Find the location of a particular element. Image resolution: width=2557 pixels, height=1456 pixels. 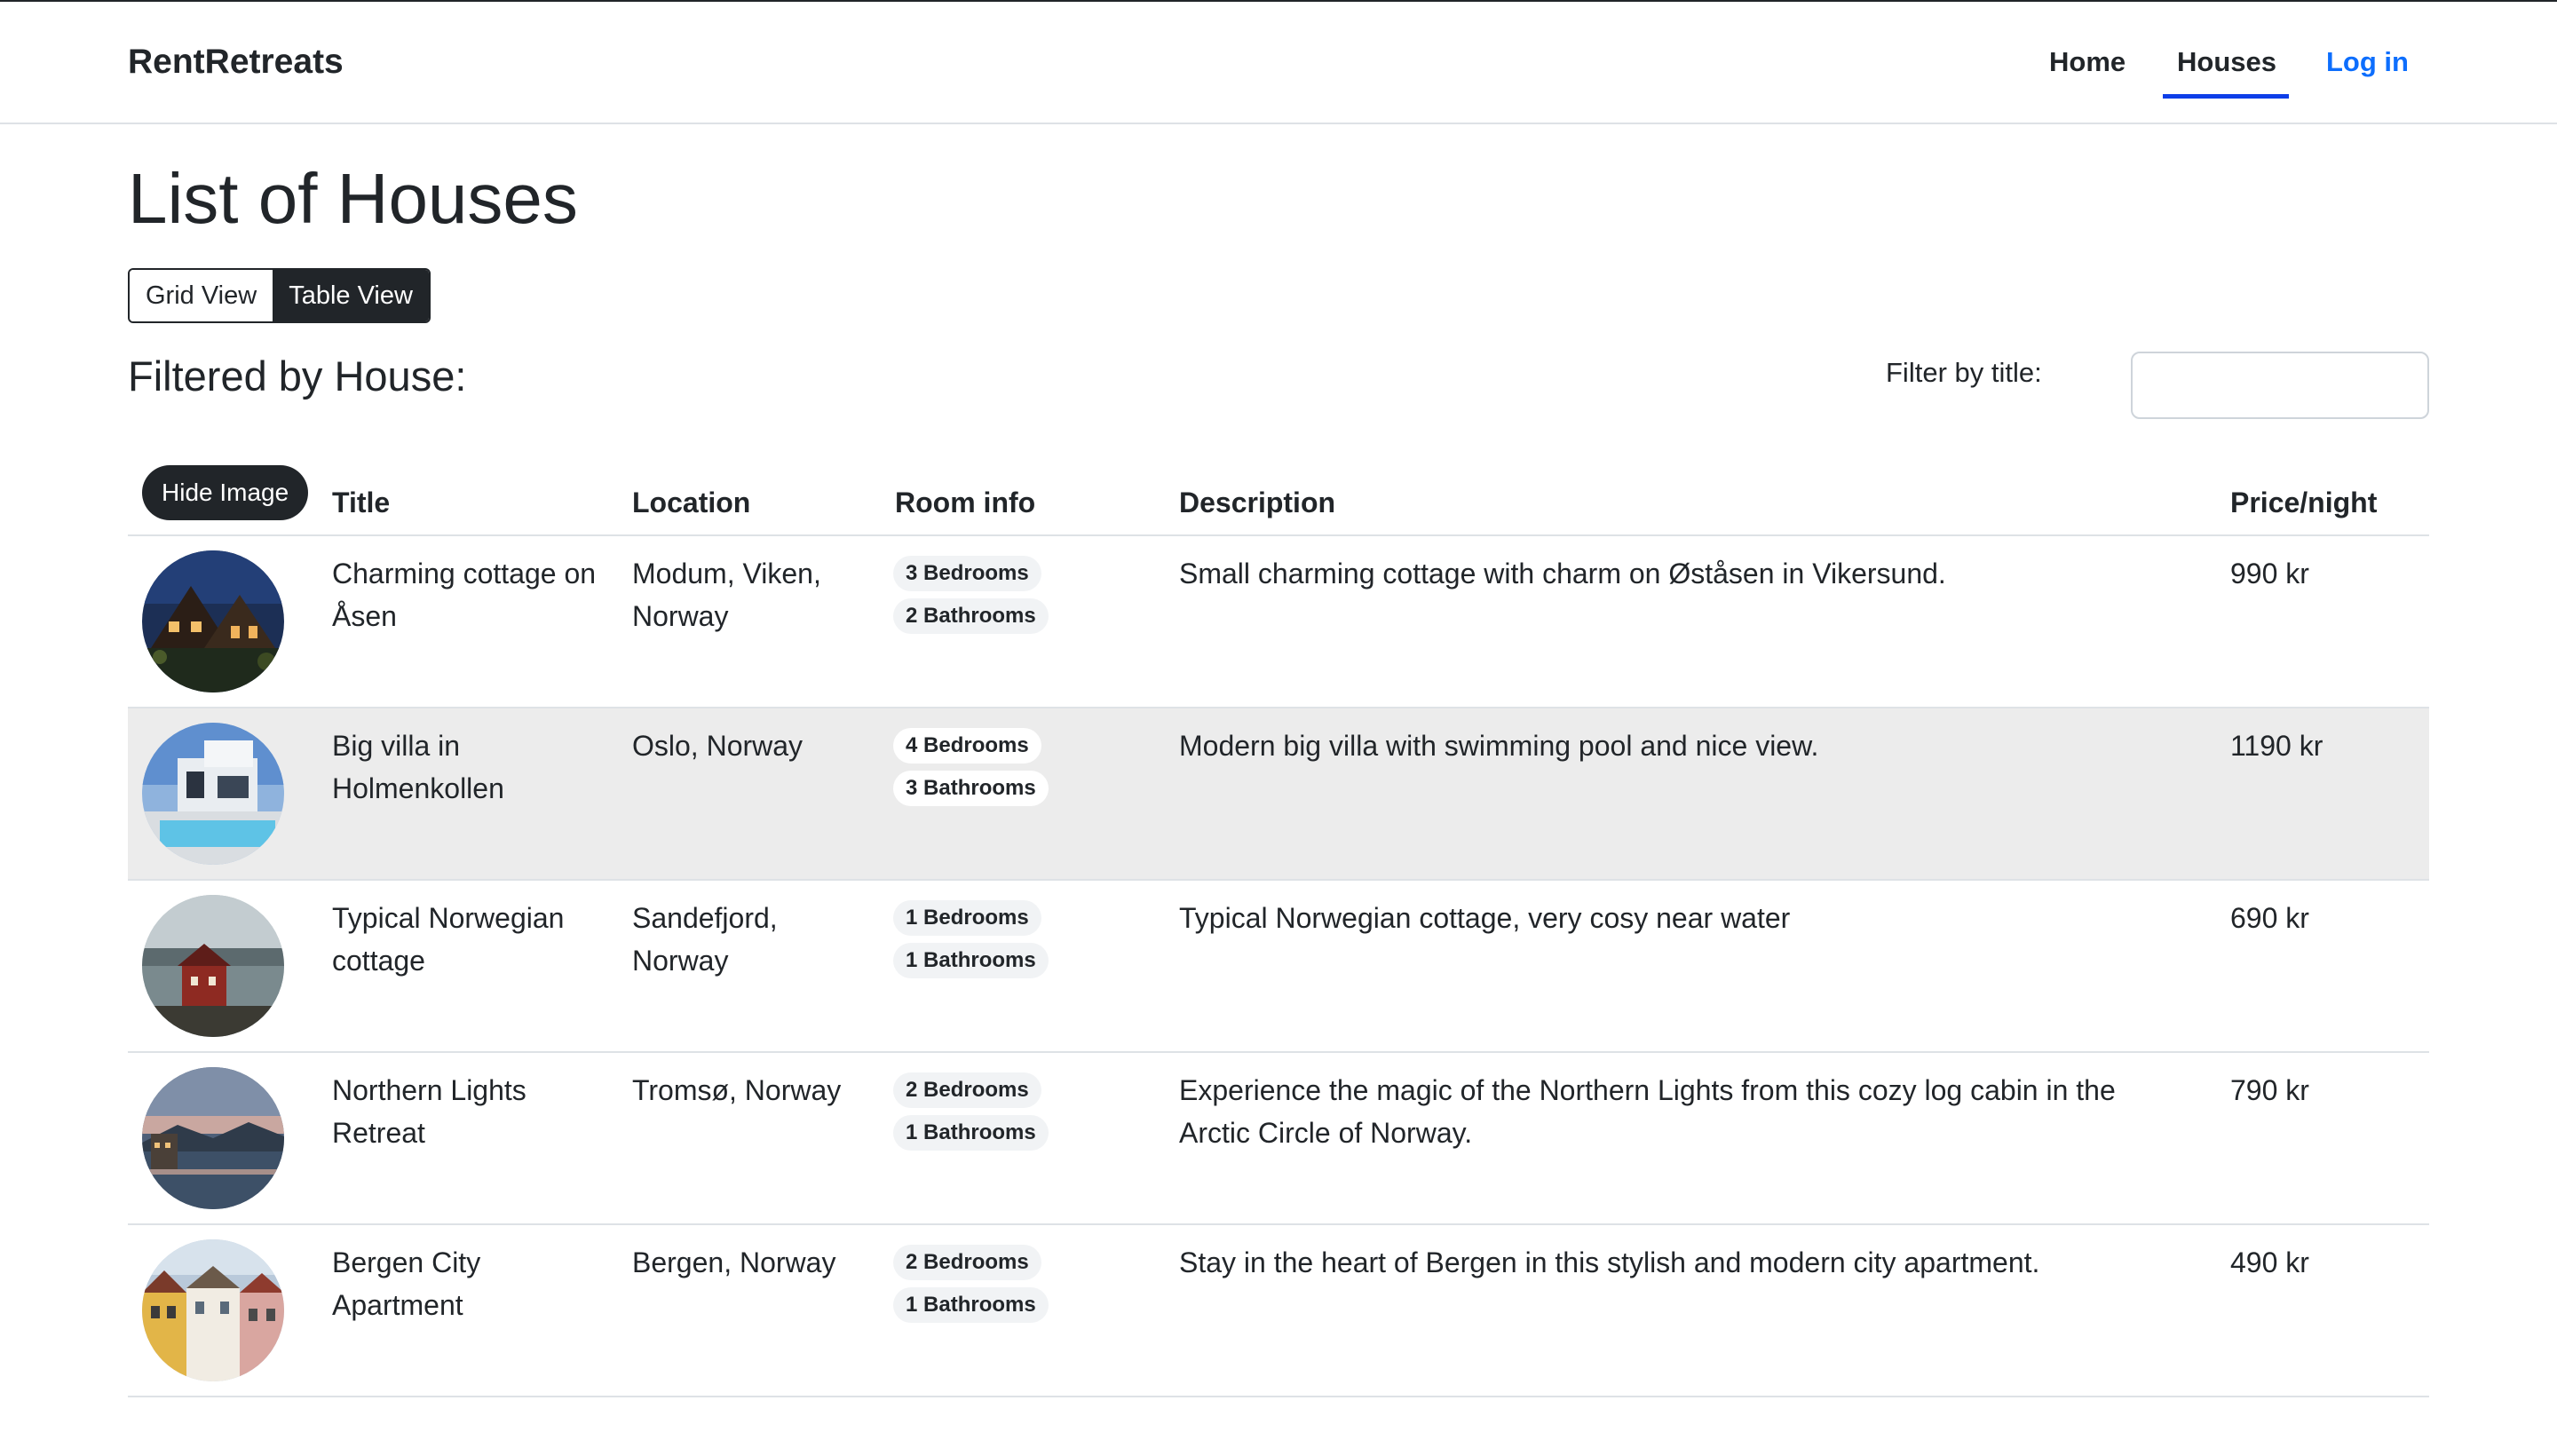

house-title: Big villa in Holmenkollen is located at coordinates (418, 767).